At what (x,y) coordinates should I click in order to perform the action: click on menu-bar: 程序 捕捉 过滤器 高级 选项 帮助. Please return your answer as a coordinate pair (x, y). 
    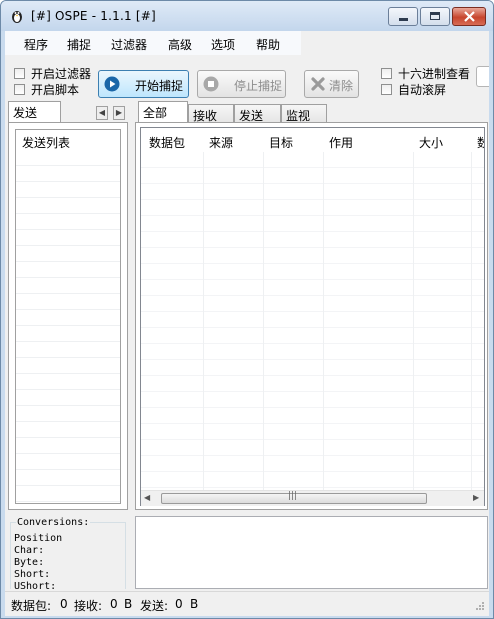
    Looking at the image, I should click on (153, 43).